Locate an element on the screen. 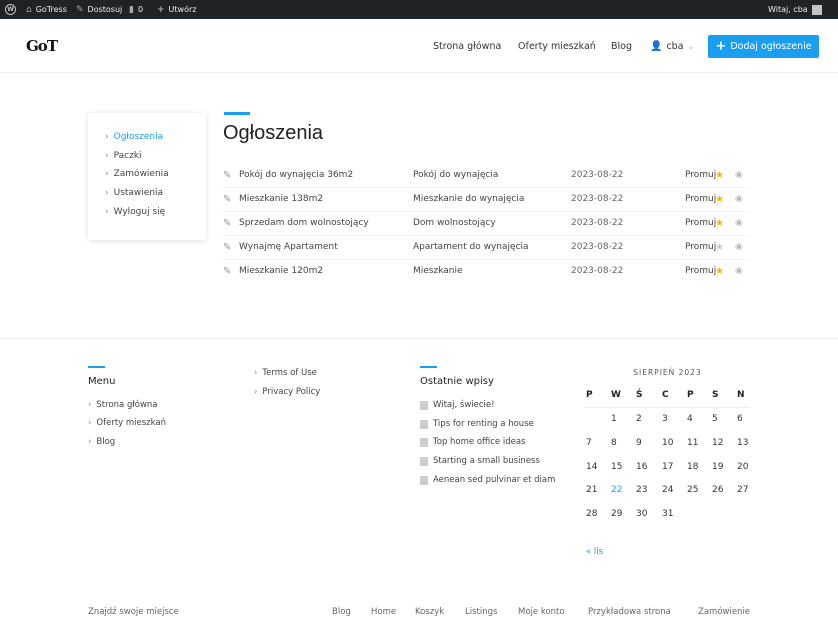  menu-accent-bar is located at coordinates (96, 367).